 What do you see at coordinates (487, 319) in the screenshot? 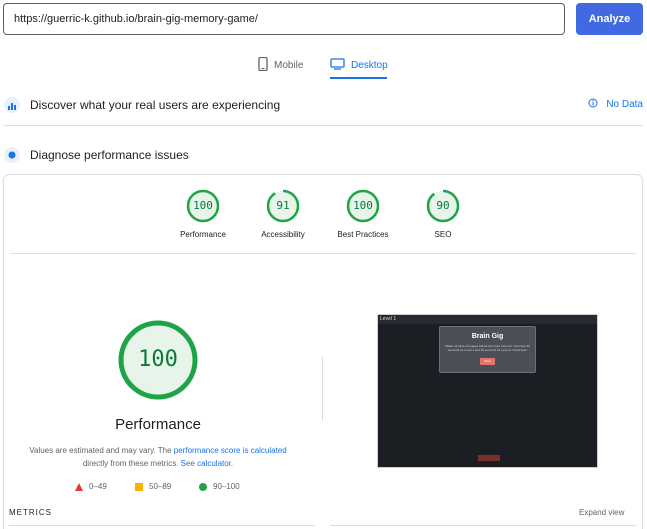
I see `screenshot-header` at bounding box center [487, 319].